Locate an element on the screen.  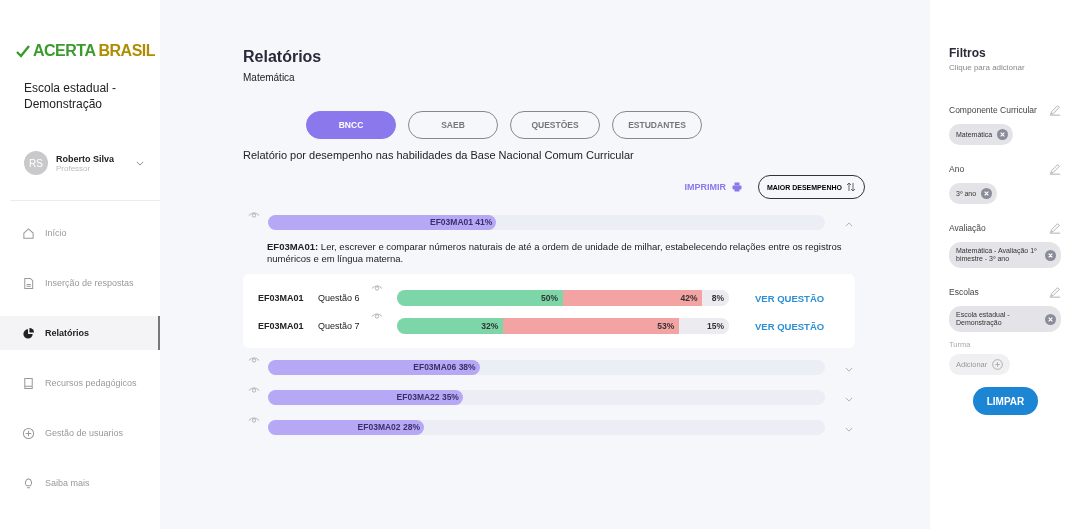
result-segment: 53% is located at coordinates (591, 326).